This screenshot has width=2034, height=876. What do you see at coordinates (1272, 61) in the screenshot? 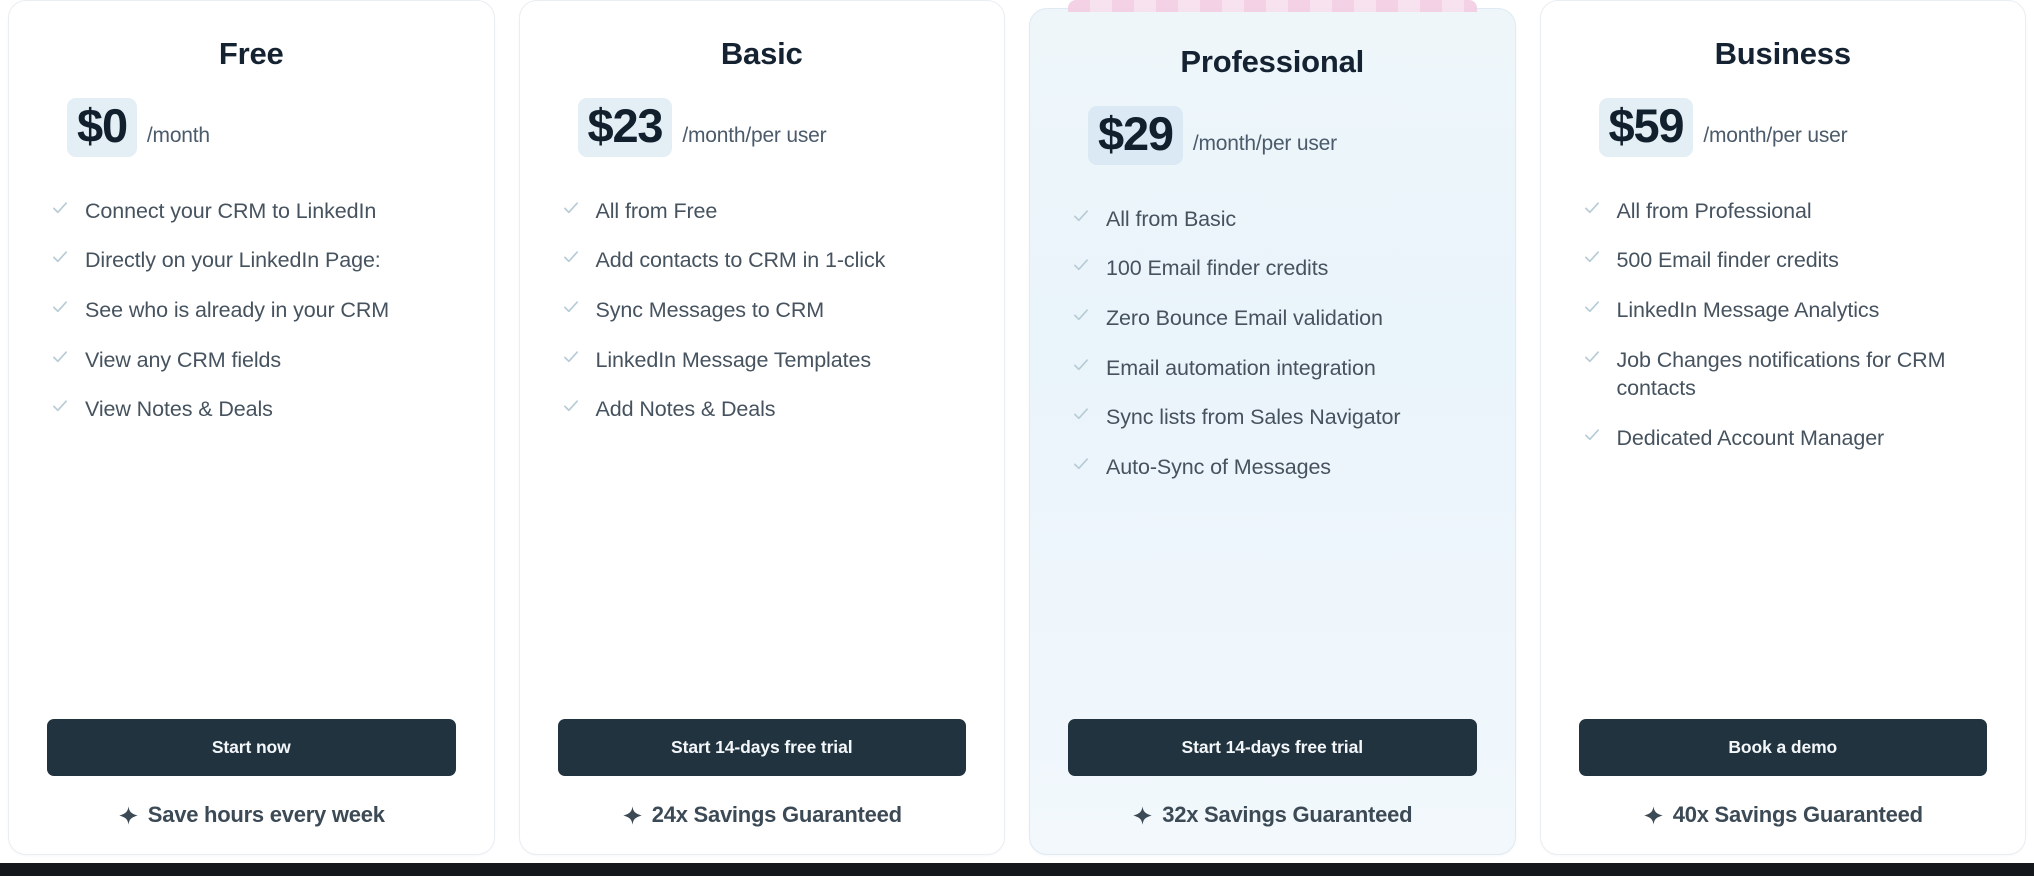
I see `plan-name-professional: Professional` at bounding box center [1272, 61].